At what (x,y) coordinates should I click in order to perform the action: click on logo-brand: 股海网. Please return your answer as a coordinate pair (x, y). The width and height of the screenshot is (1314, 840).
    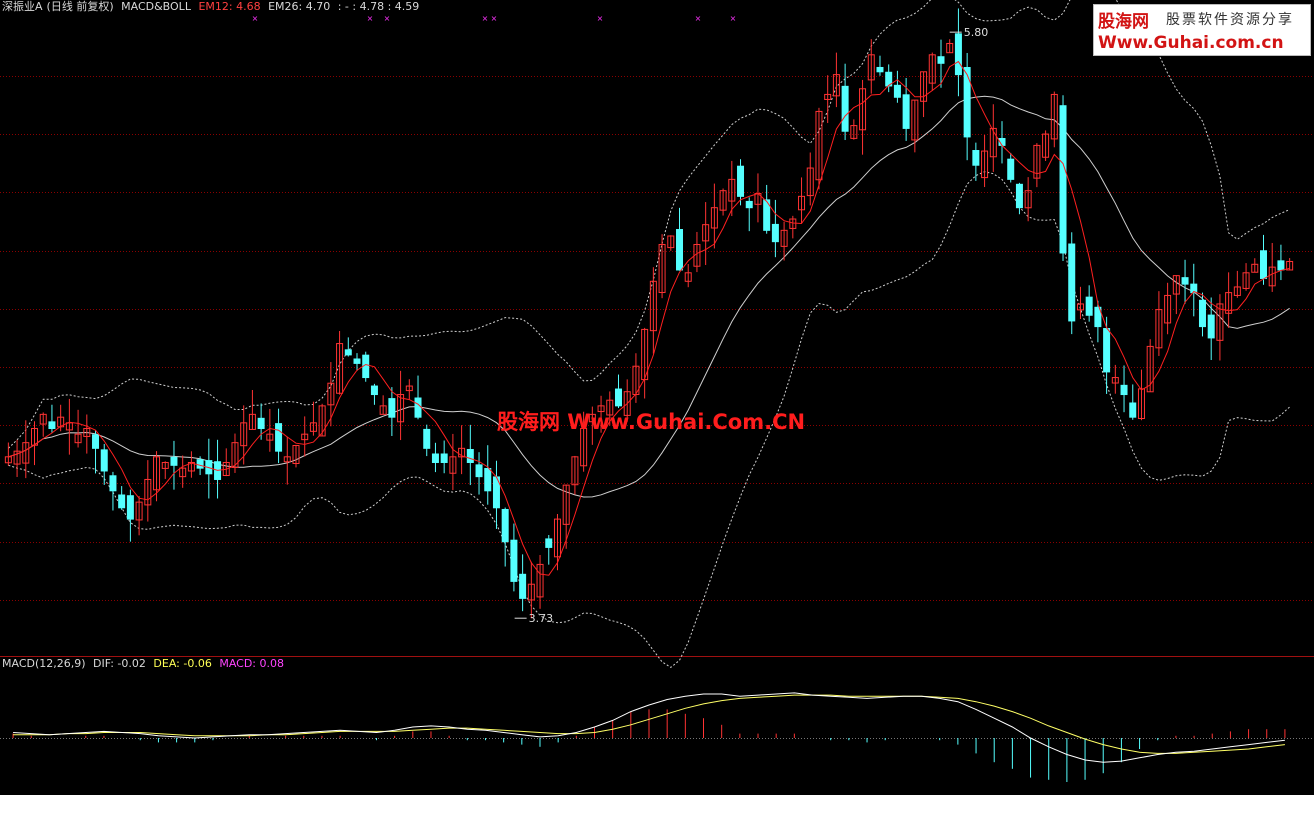
    Looking at the image, I should click on (1123, 22).